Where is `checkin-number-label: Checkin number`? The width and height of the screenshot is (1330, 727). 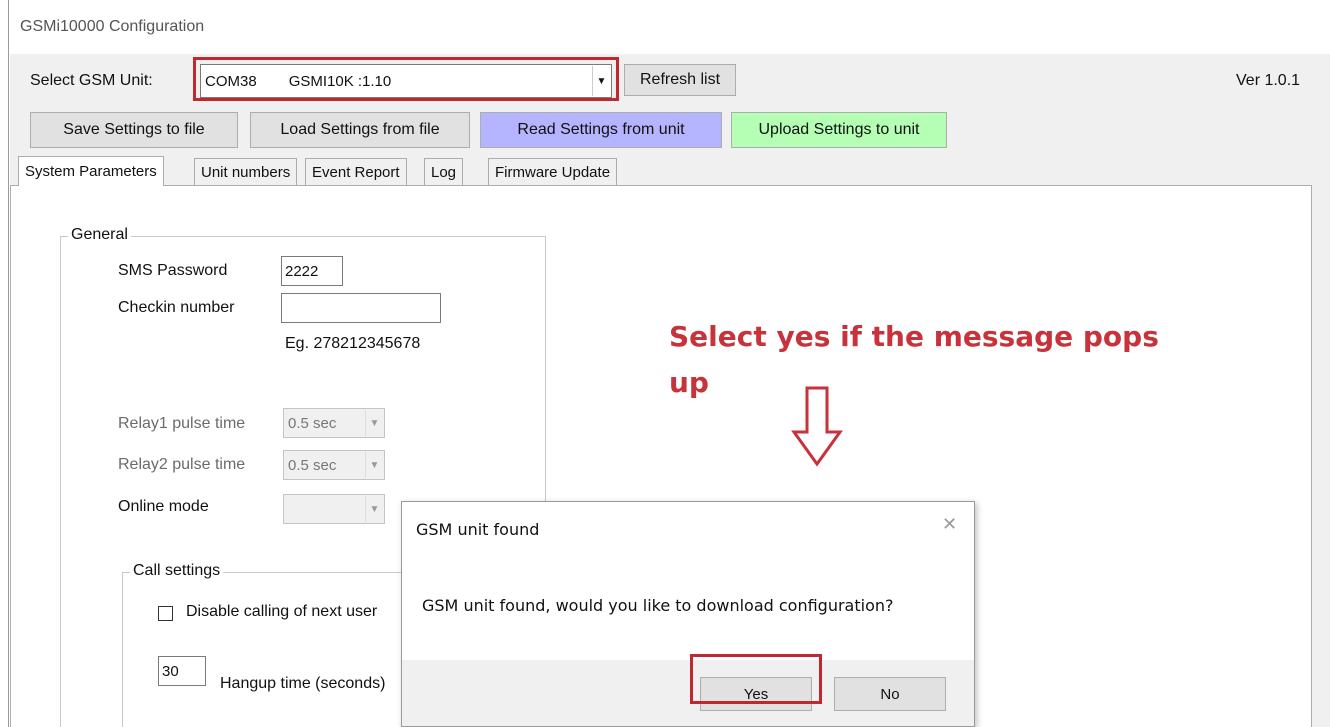
checkin-number-label: Checkin number is located at coordinates (176, 307).